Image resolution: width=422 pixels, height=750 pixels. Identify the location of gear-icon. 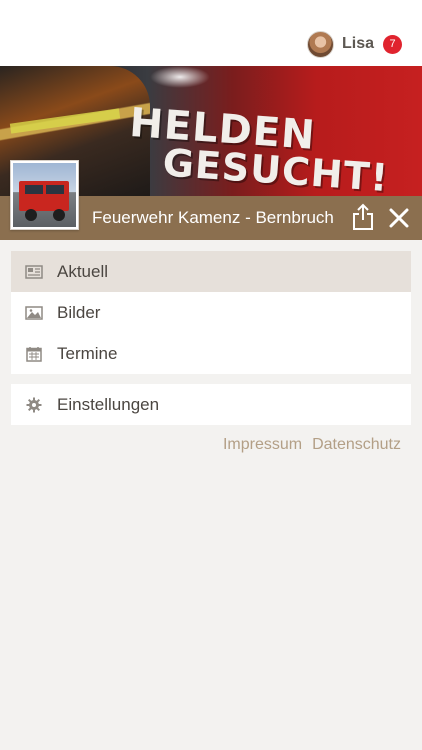
(34, 405).